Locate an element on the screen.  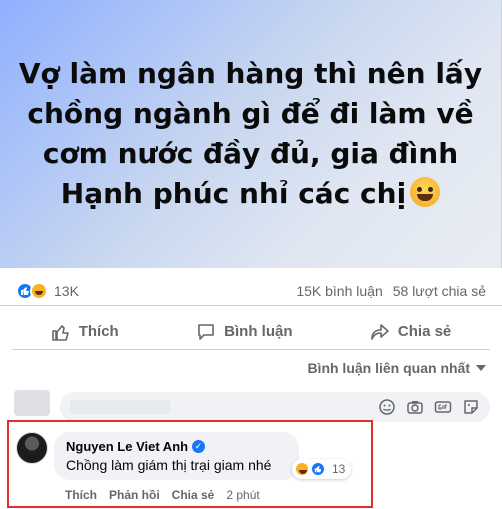
comment-text: Chồng làm giám thị trại giam nhé is located at coordinates (169, 465).